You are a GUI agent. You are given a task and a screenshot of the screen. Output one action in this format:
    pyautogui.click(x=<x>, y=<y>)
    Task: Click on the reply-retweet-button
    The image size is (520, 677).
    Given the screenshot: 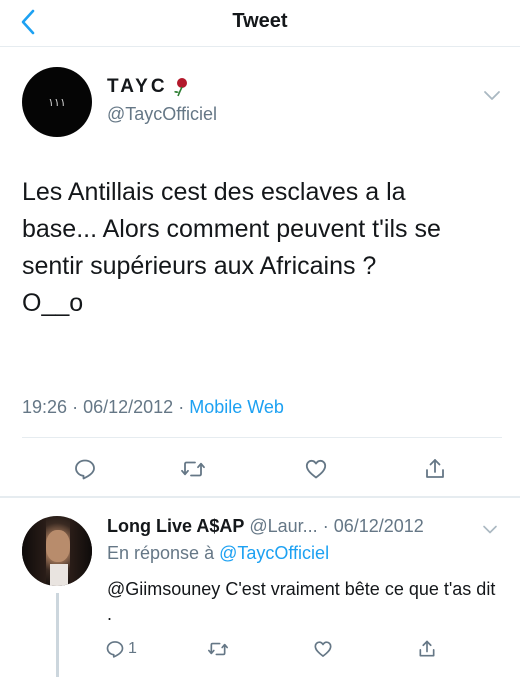 What is the action you would take?
    pyautogui.click(x=218, y=649)
    